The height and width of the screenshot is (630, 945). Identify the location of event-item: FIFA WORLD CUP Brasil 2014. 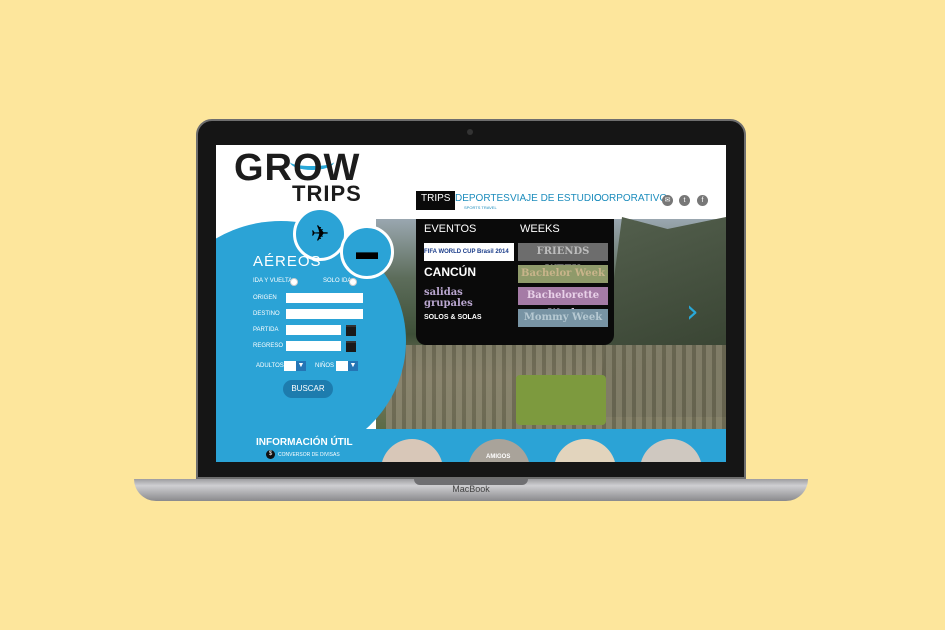
(469, 252).